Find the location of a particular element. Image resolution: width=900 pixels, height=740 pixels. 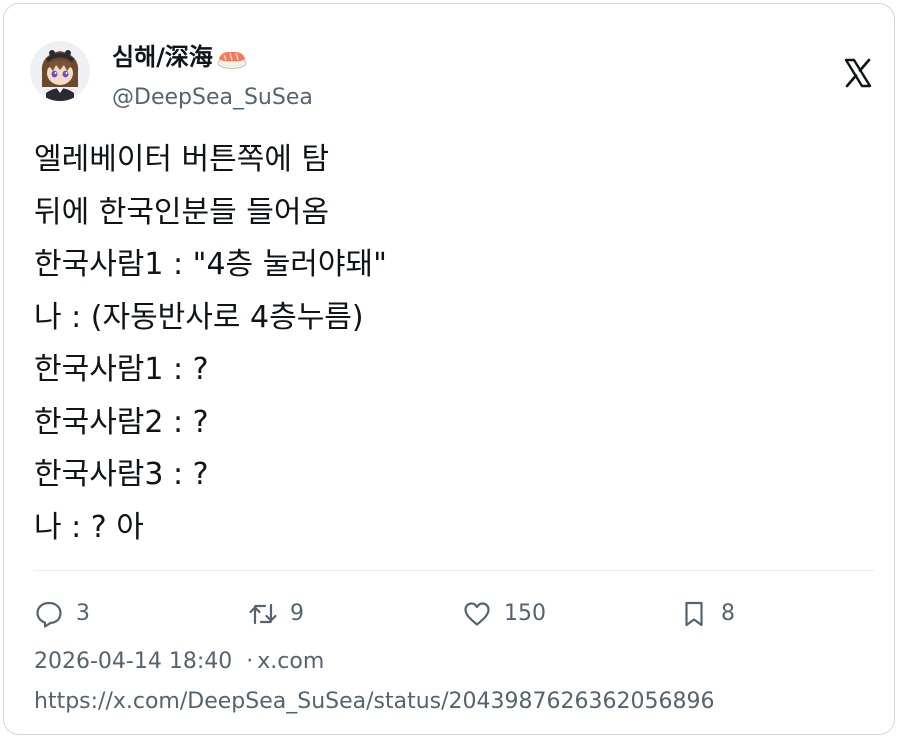

source-link: x.com is located at coordinates (290, 661).